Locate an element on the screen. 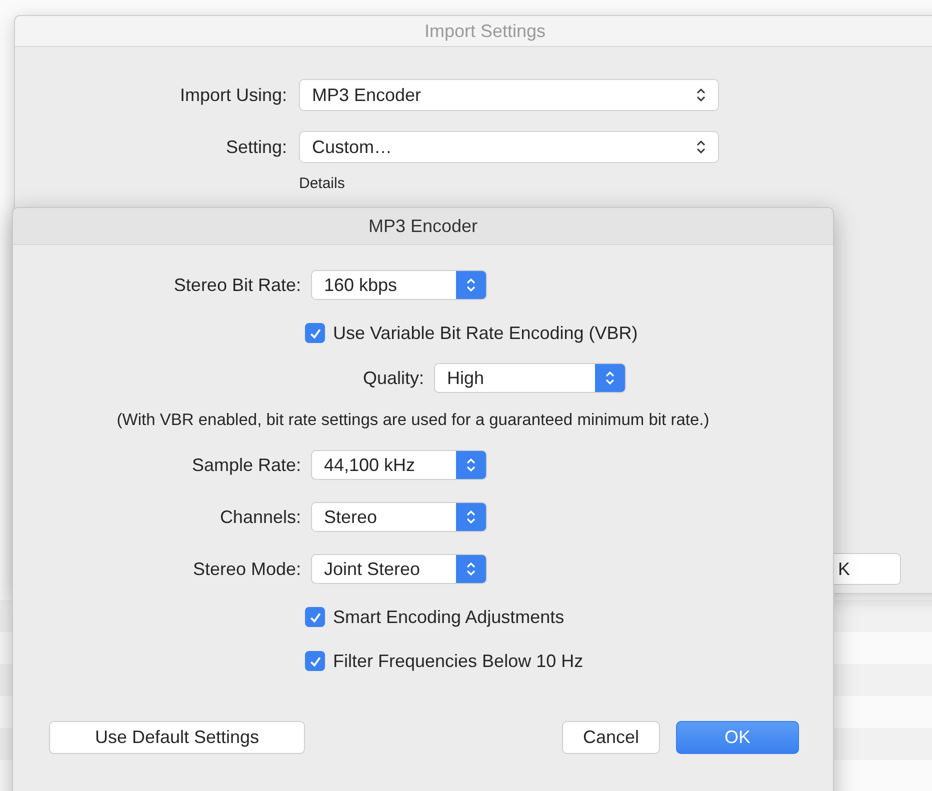  checkbox-label: Filter Frequencies Below 10 Hz is located at coordinates (458, 661).